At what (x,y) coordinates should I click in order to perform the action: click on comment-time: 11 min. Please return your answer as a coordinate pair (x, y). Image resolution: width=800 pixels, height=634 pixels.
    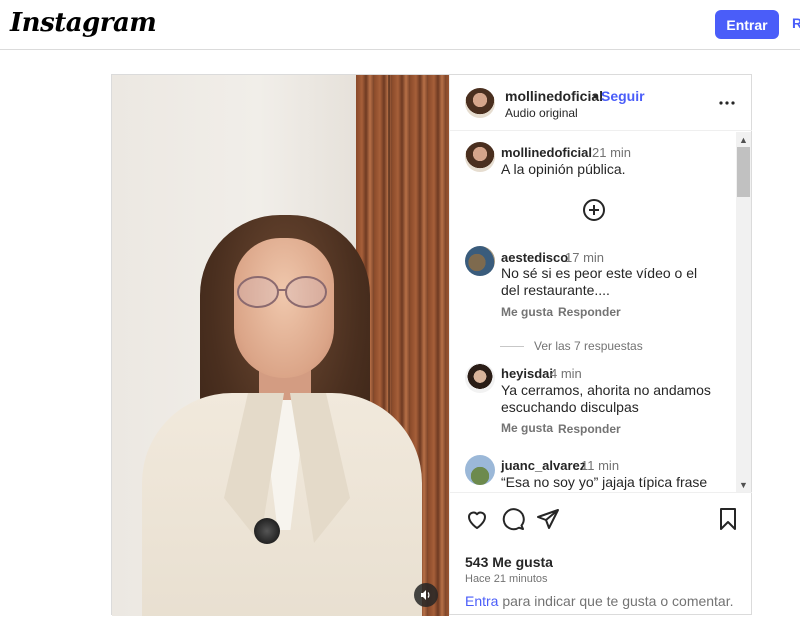
    Looking at the image, I should click on (600, 465).